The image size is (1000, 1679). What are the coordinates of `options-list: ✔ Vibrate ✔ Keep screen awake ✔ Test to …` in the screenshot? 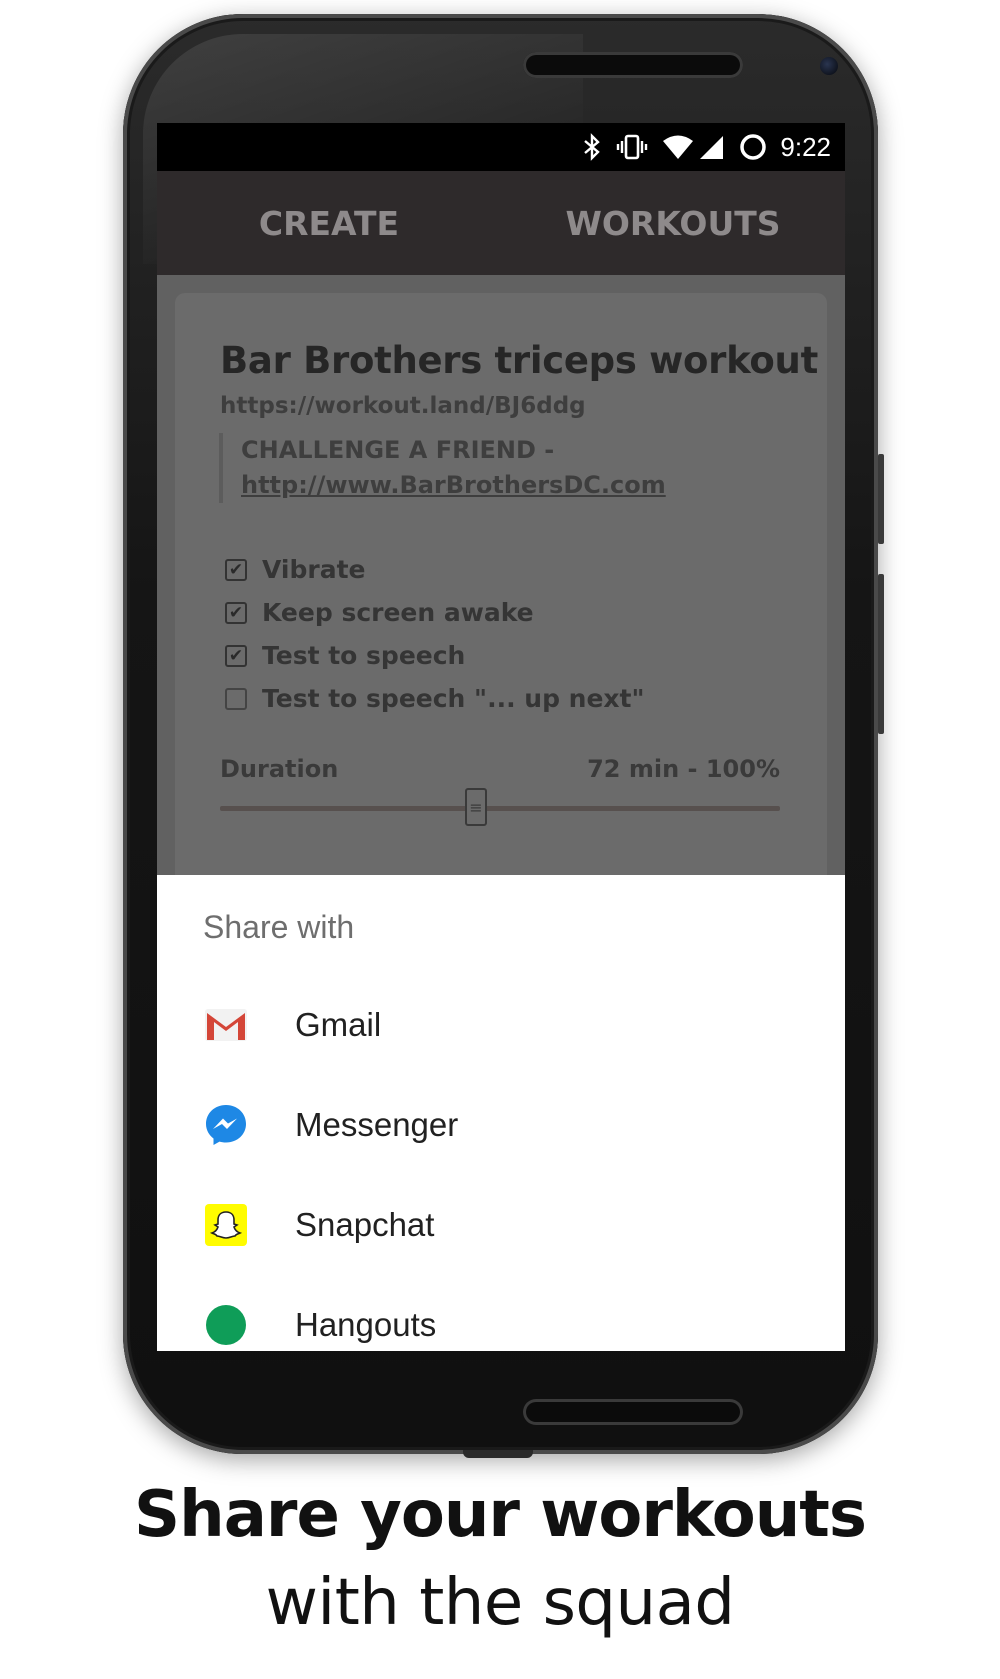 It's located at (435, 634).